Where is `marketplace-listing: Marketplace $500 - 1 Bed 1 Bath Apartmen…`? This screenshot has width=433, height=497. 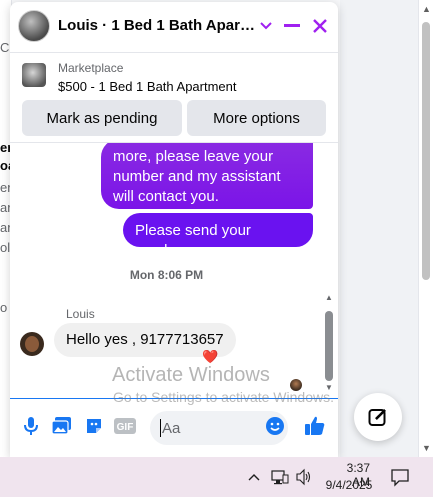 marketplace-listing: Marketplace $500 - 1 Bed 1 Bath Apartmen… is located at coordinates (174, 75).